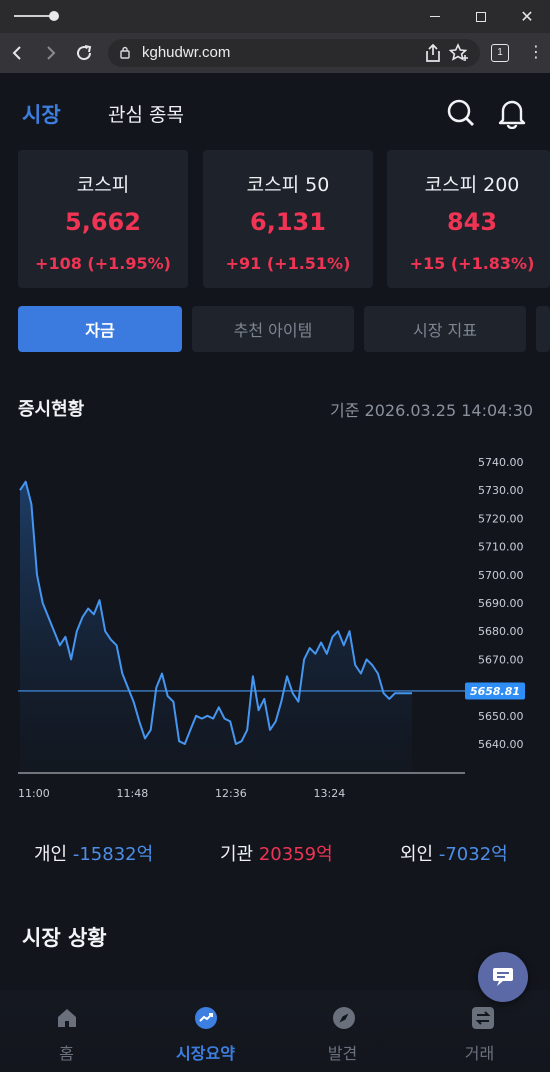  What do you see at coordinates (205, 1031) in the screenshot?
I see `nav-market-summary: 시장요약` at bounding box center [205, 1031].